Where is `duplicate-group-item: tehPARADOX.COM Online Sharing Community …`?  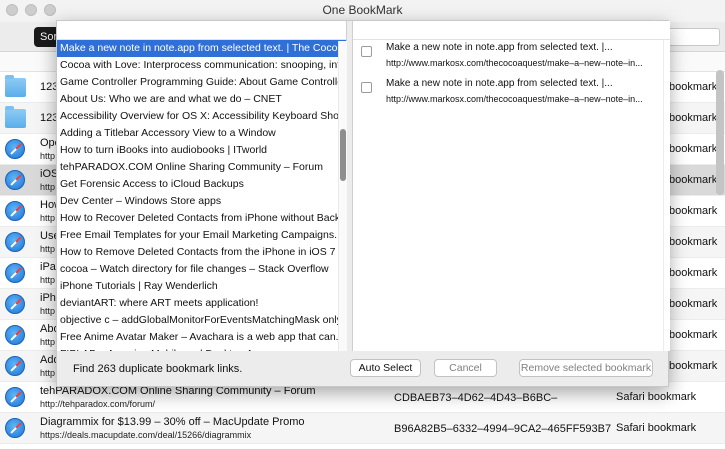
duplicate-group-item: tehPARADOX.COM Online Sharing Community … is located at coordinates (201, 167).